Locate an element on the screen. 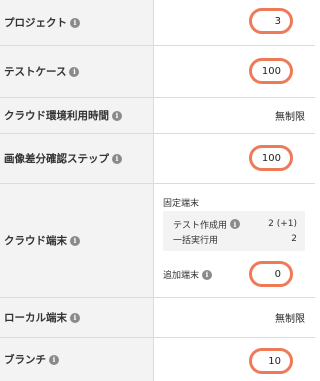 The width and height of the screenshot is (320, 381). testcase-label: テストケース is located at coordinates (35, 72).